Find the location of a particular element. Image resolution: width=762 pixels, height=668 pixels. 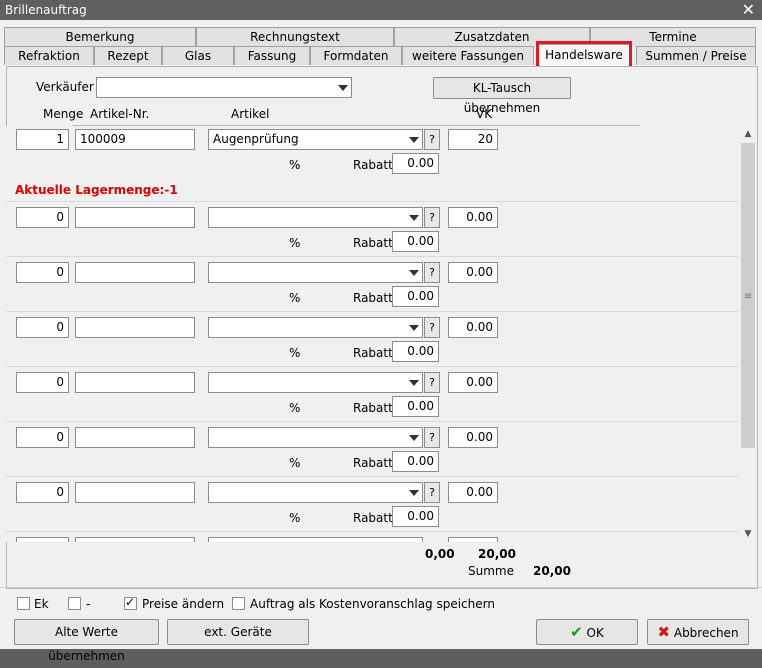

kostenvoranschlag-label: Auftrag als Kostenvoranschlag speichern is located at coordinates (372, 604).